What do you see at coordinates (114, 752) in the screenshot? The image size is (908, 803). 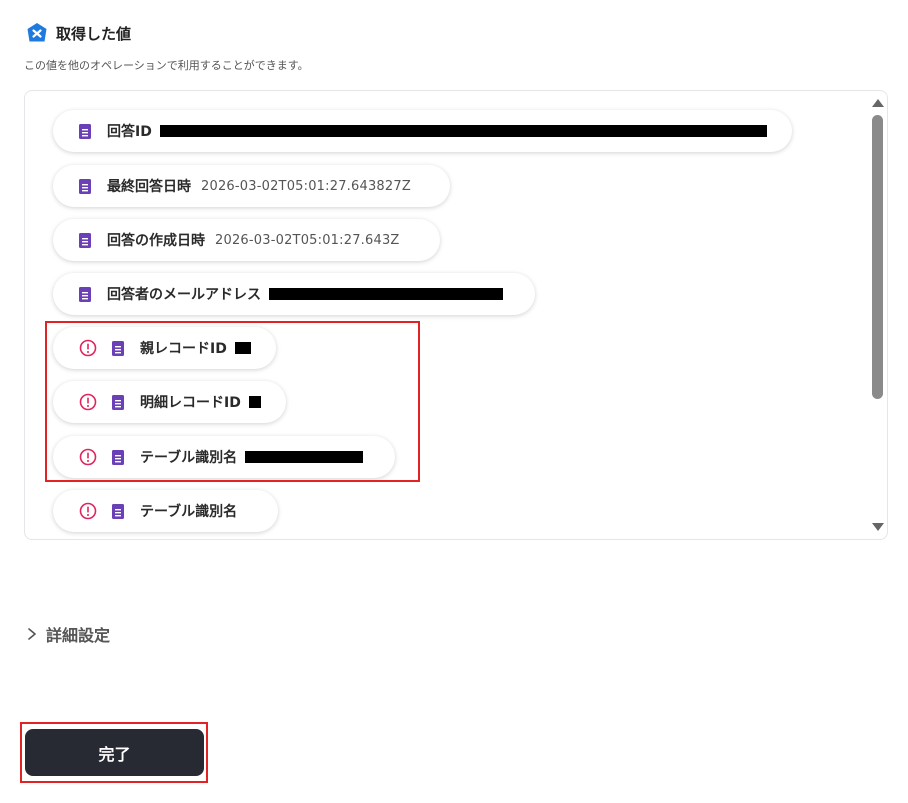 I see `done-button: 完了` at bounding box center [114, 752].